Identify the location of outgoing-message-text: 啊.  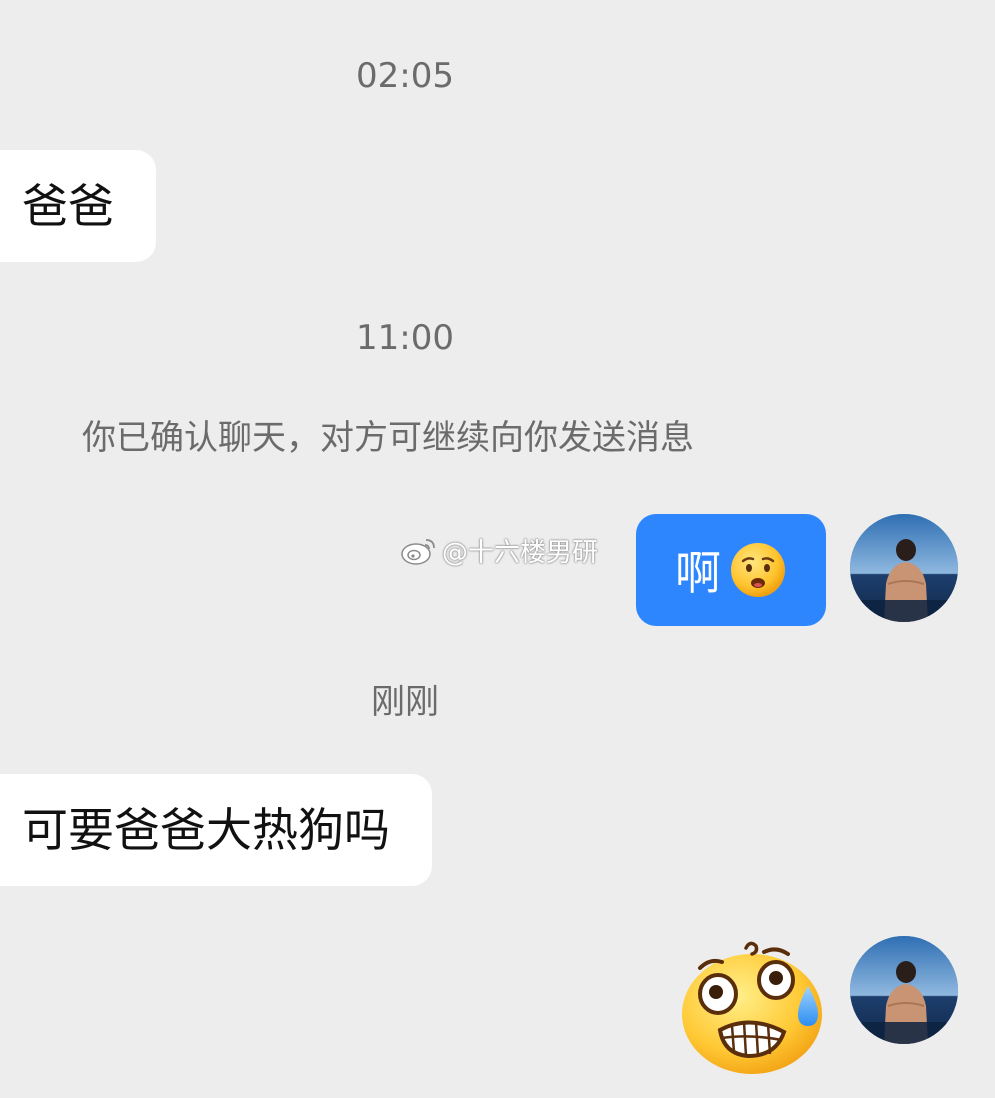
(698, 573).